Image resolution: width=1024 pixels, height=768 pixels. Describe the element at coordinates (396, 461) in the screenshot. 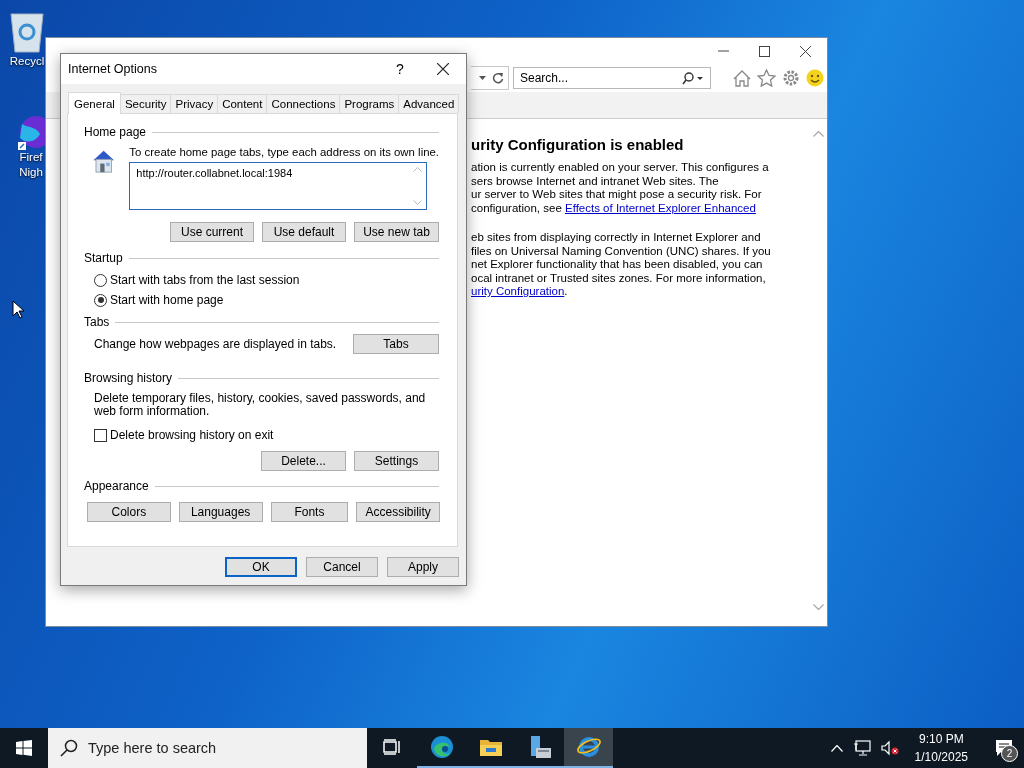

I see `dialog-button: Settings` at that location.